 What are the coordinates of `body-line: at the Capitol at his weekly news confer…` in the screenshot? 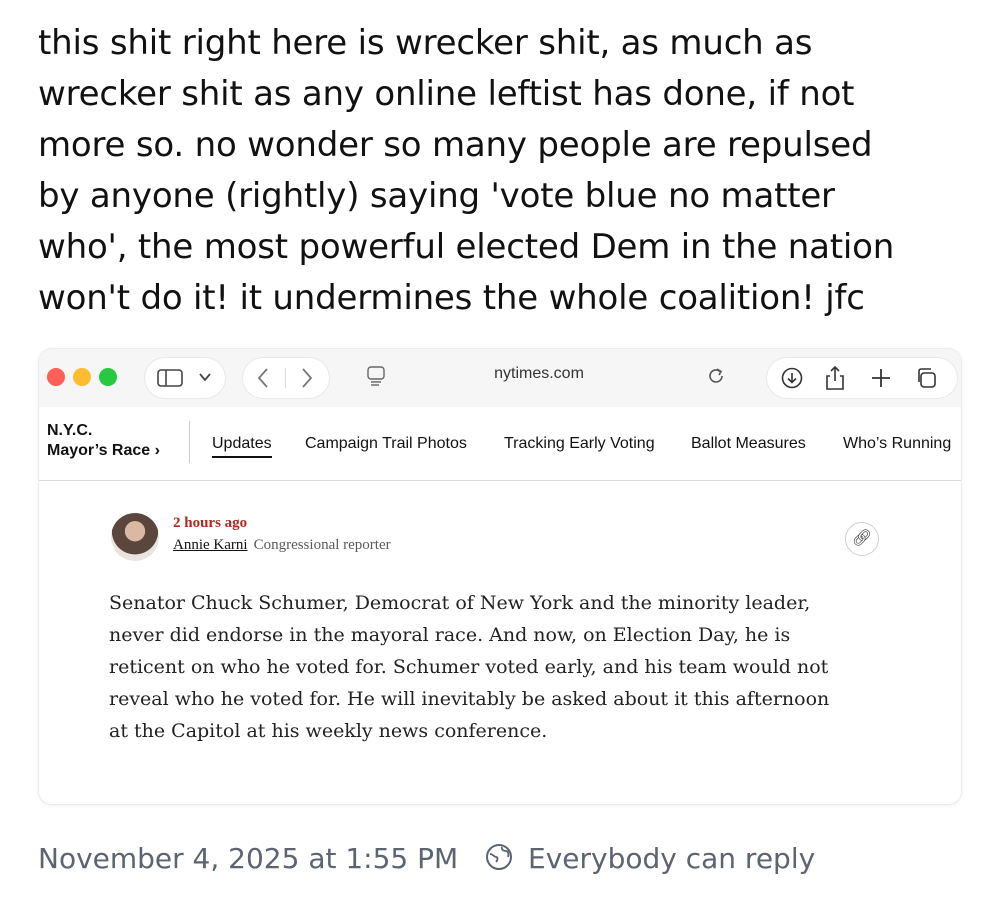 It's located at (328, 731).